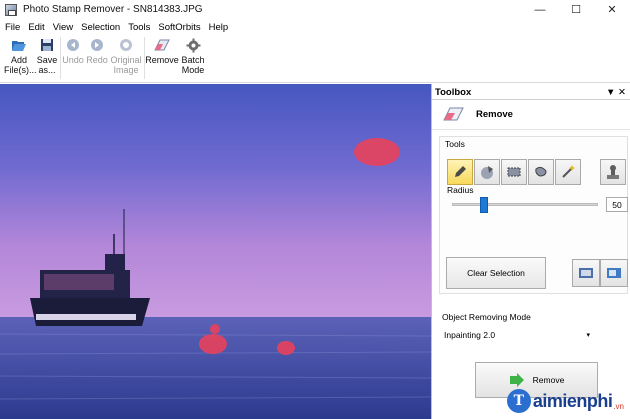 The image size is (630, 419). Describe the element at coordinates (616, 93) in the screenshot. I see `toolbox-pin-button: ▼ ✕` at that location.